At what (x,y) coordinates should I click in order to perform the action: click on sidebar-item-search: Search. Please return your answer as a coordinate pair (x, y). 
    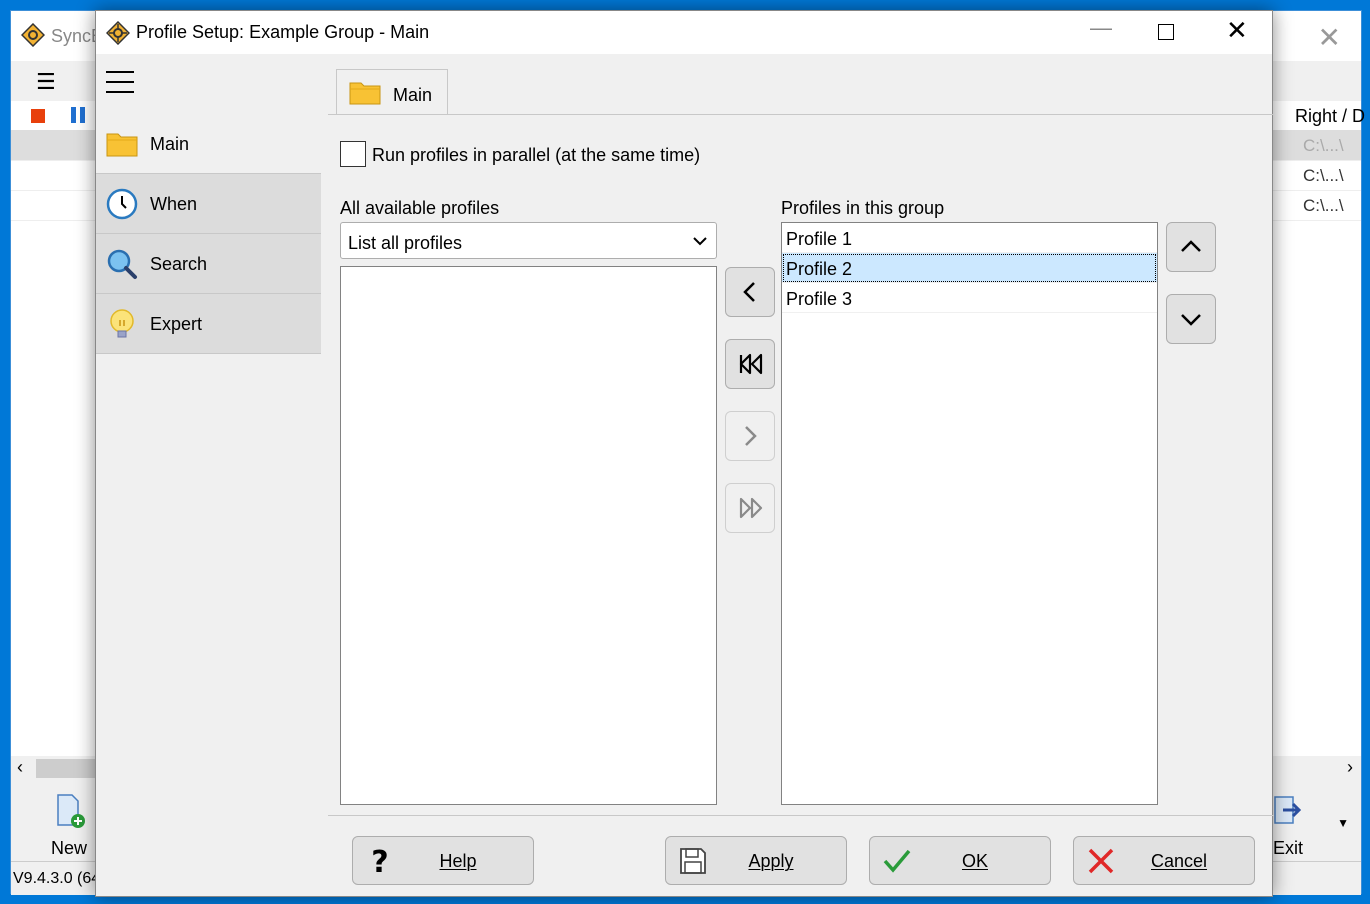
    Looking at the image, I should click on (208, 264).